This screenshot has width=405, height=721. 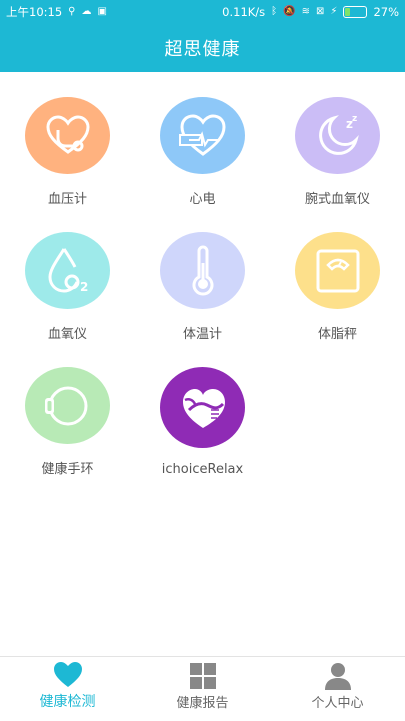 I want to click on thermometer-icon, so click(x=202, y=270).